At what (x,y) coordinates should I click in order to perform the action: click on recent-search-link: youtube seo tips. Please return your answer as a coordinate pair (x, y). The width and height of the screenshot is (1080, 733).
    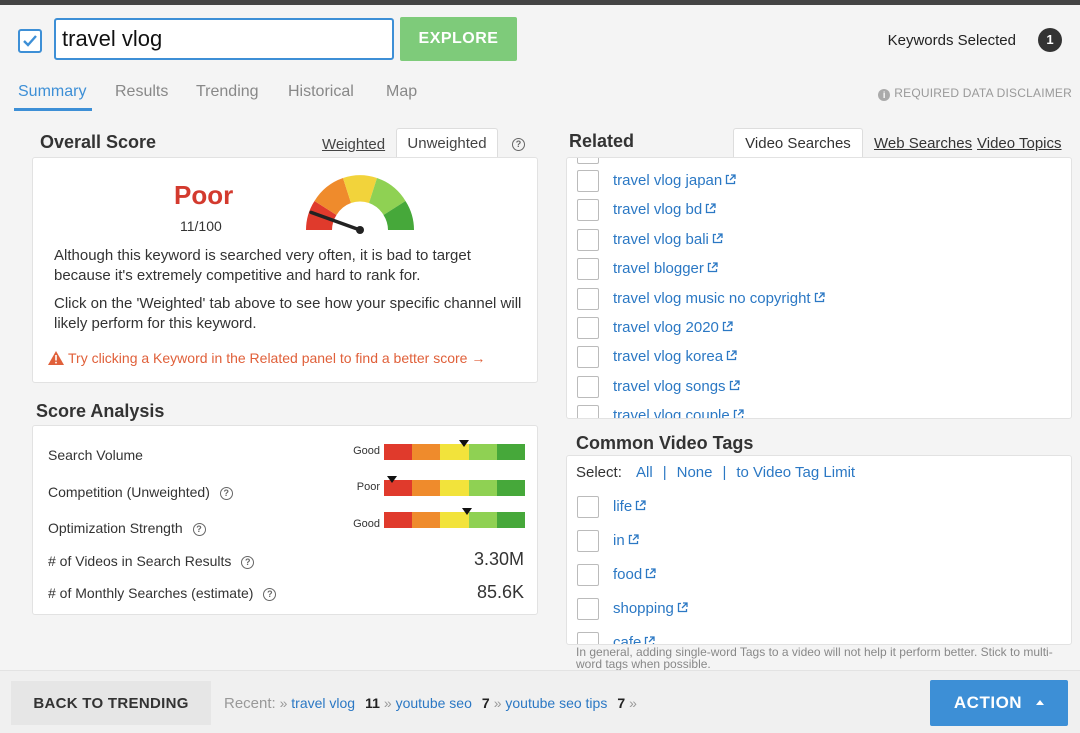
    Looking at the image, I should click on (556, 703).